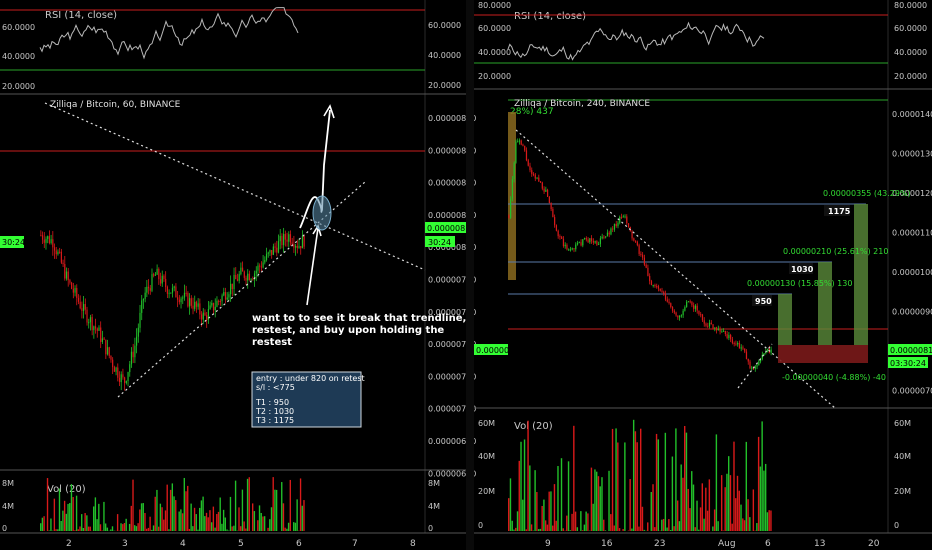  What do you see at coordinates (272, 402) in the screenshot?
I see `plan-t1: T1 : 950` at bounding box center [272, 402].